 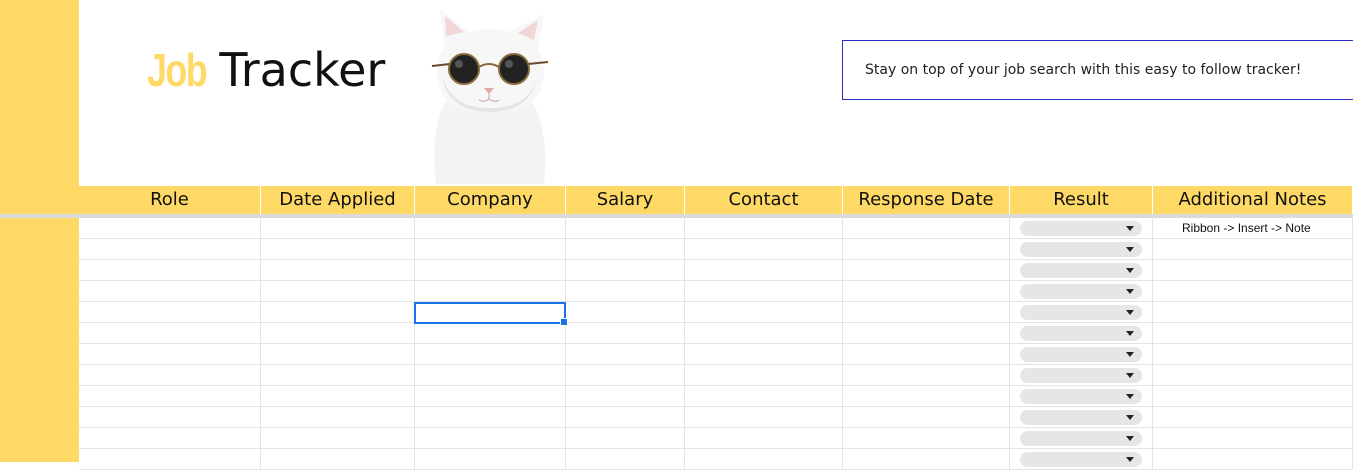 What do you see at coordinates (1253, 200) in the screenshot?
I see `header-additional-notes: Additional Notes` at bounding box center [1253, 200].